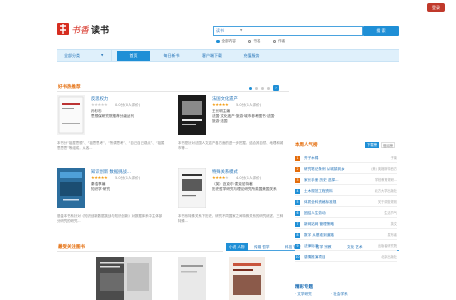 The height and width of the screenshot is (300, 456). Describe the element at coordinates (346, 202) in the screenshot. I see `list-item: 5 体质全科资格标准规 关于调查规则` at that location.